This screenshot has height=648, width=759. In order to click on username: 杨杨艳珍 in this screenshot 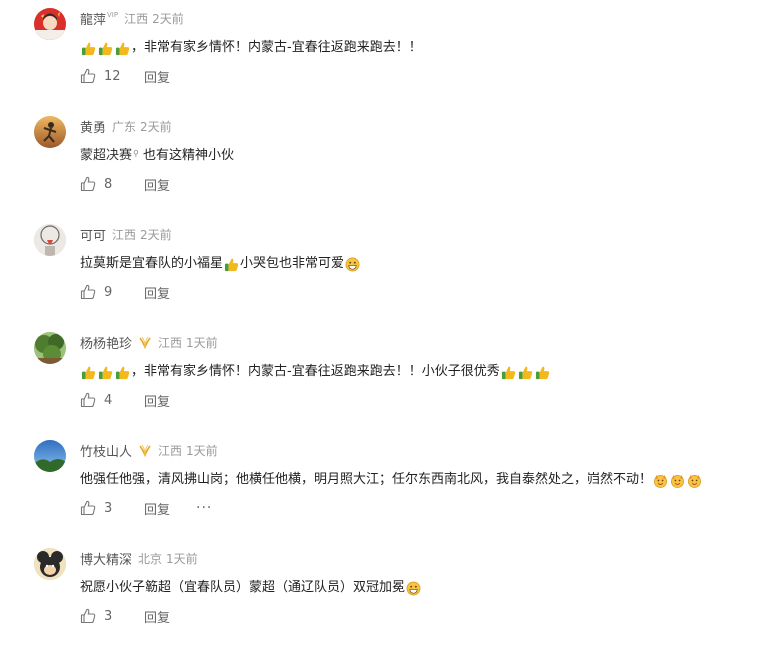, I will do `click(106, 342)`.